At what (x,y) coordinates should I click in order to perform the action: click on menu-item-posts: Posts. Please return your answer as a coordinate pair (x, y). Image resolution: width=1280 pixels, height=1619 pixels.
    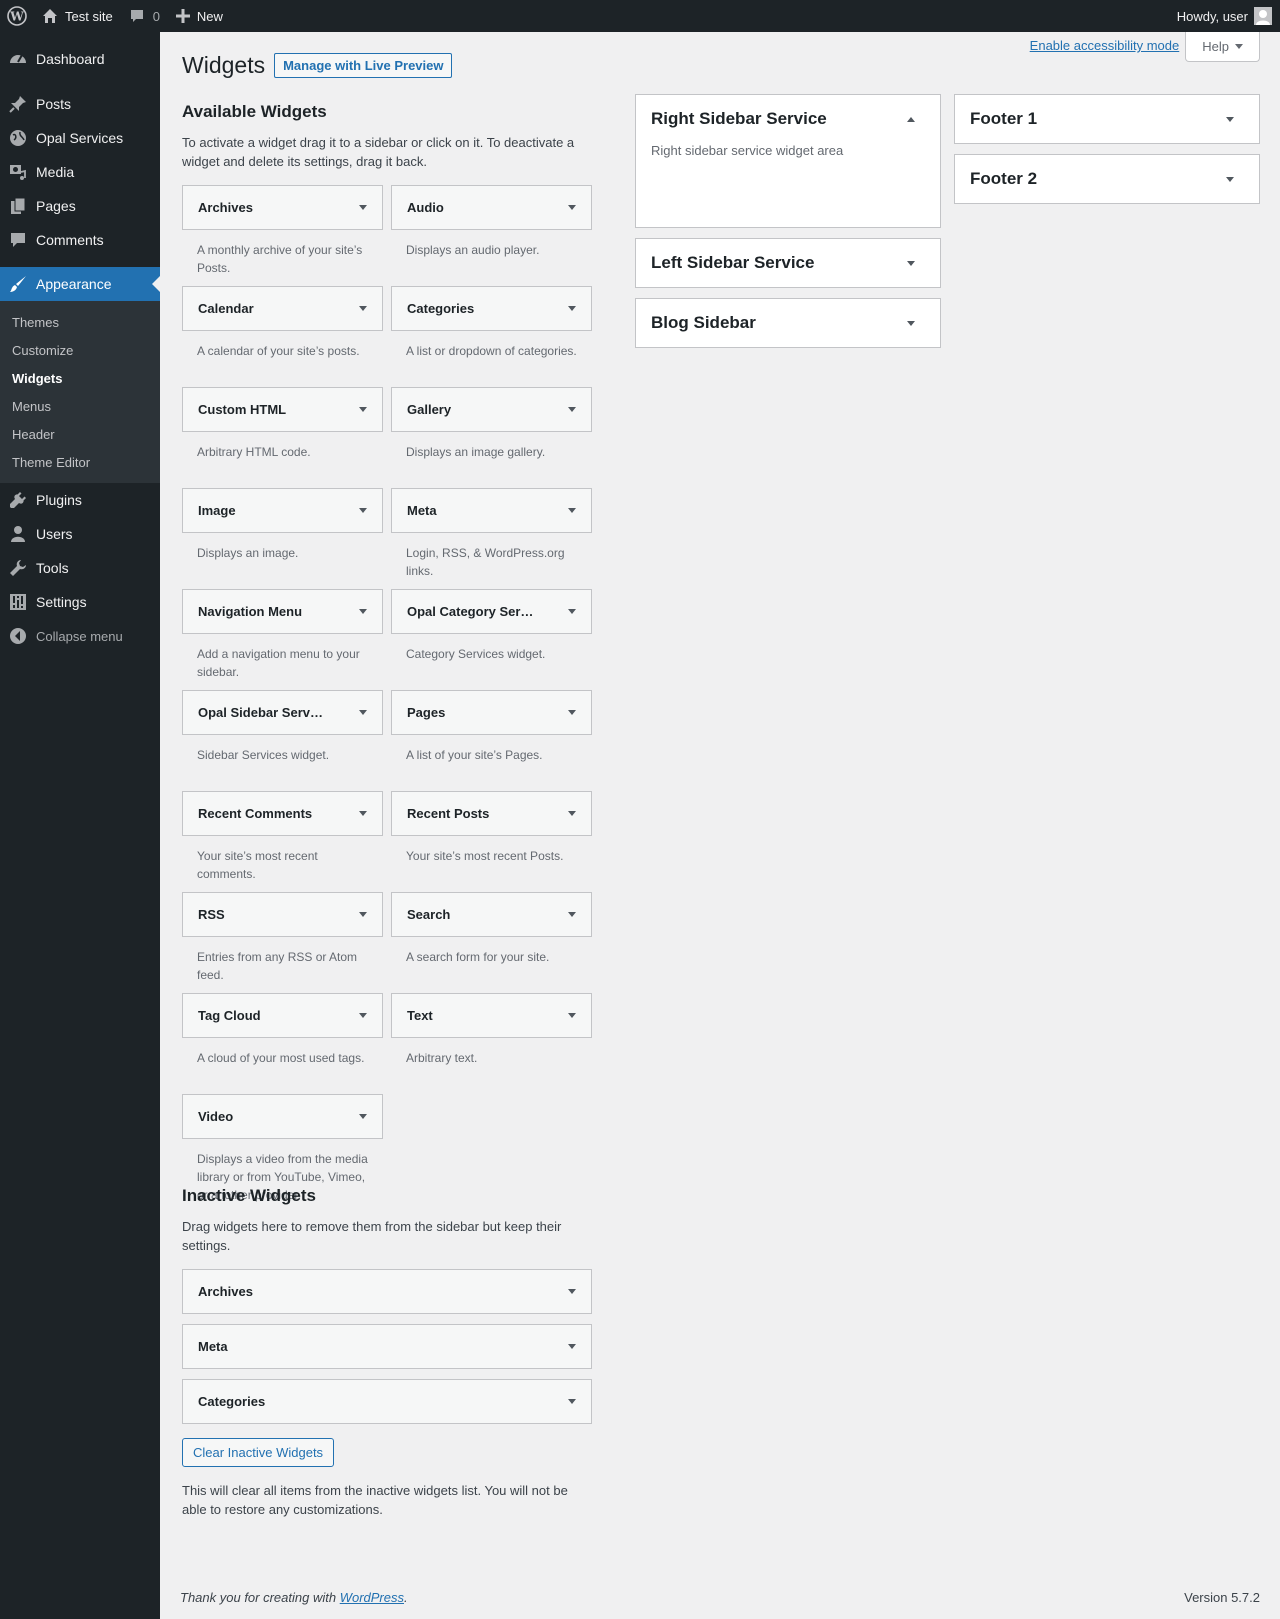
    Looking at the image, I should click on (80, 104).